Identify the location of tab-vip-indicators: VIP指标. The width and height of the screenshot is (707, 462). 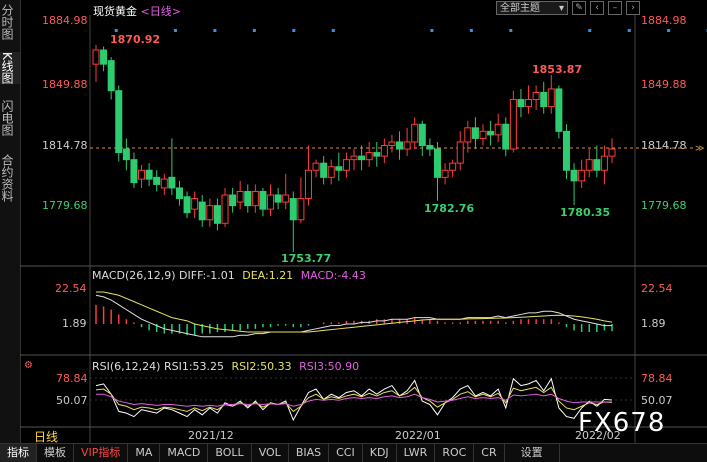
(101, 453).